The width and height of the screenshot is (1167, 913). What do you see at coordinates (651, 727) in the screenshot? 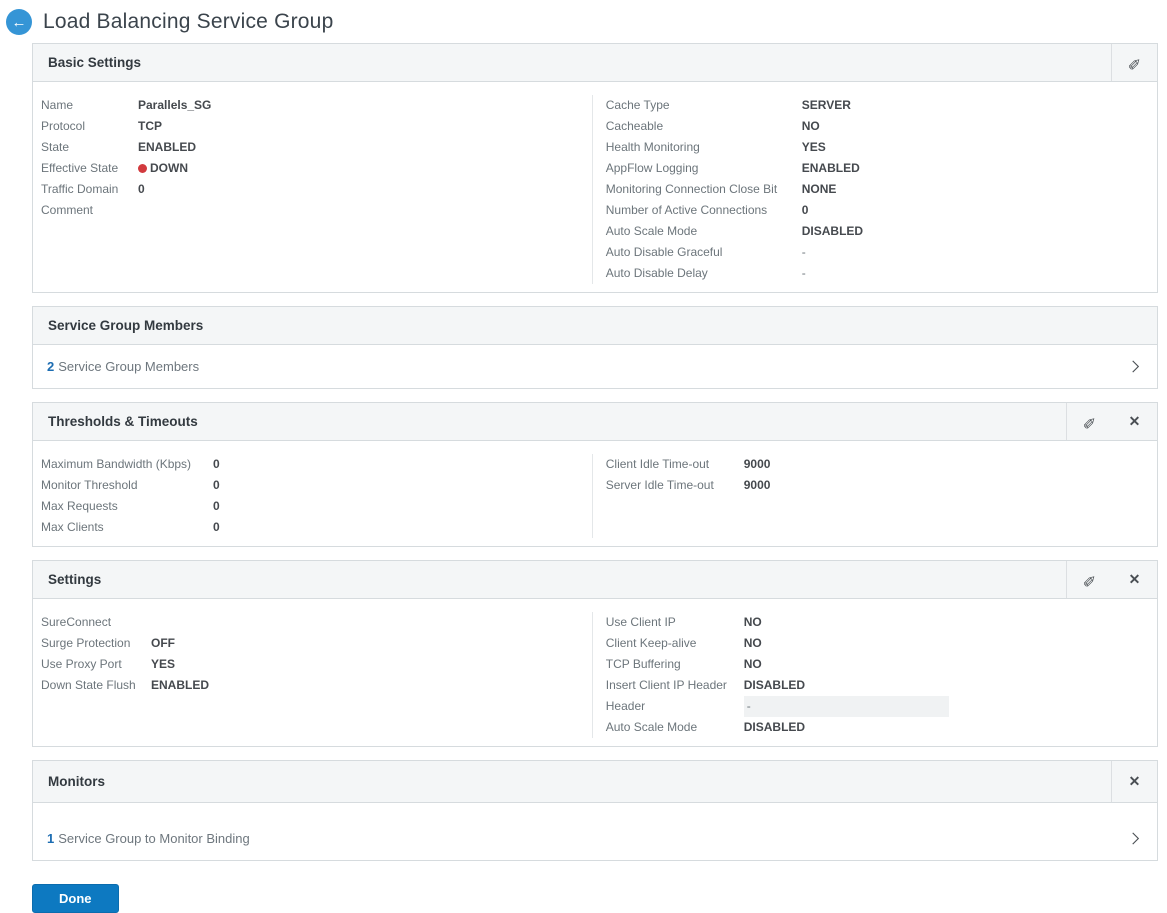
I see `field-label: Auto Scale Mode` at bounding box center [651, 727].